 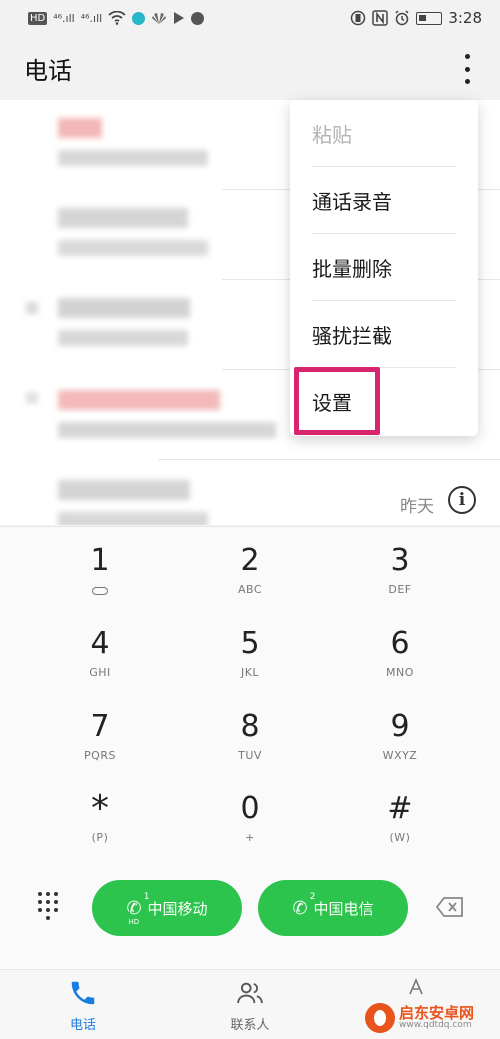 I want to click on call-button-sim1: ✆ 1 HD 中国移动, so click(x=167, y=908).